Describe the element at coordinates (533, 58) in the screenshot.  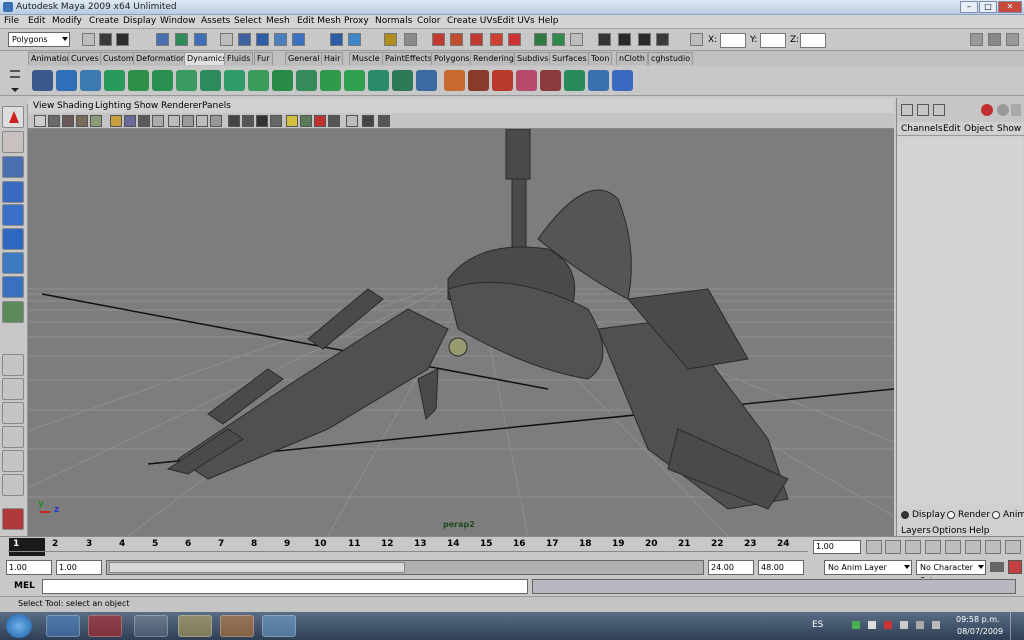
I see `shelf-tab-subdivs: Subdivs` at that location.